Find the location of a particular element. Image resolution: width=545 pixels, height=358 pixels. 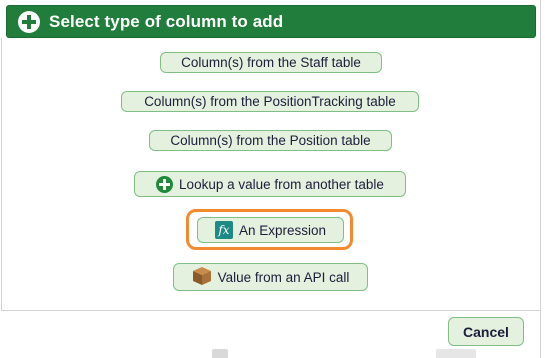

dialog-header: Select type of column to add is located at coordinates (271, 21).